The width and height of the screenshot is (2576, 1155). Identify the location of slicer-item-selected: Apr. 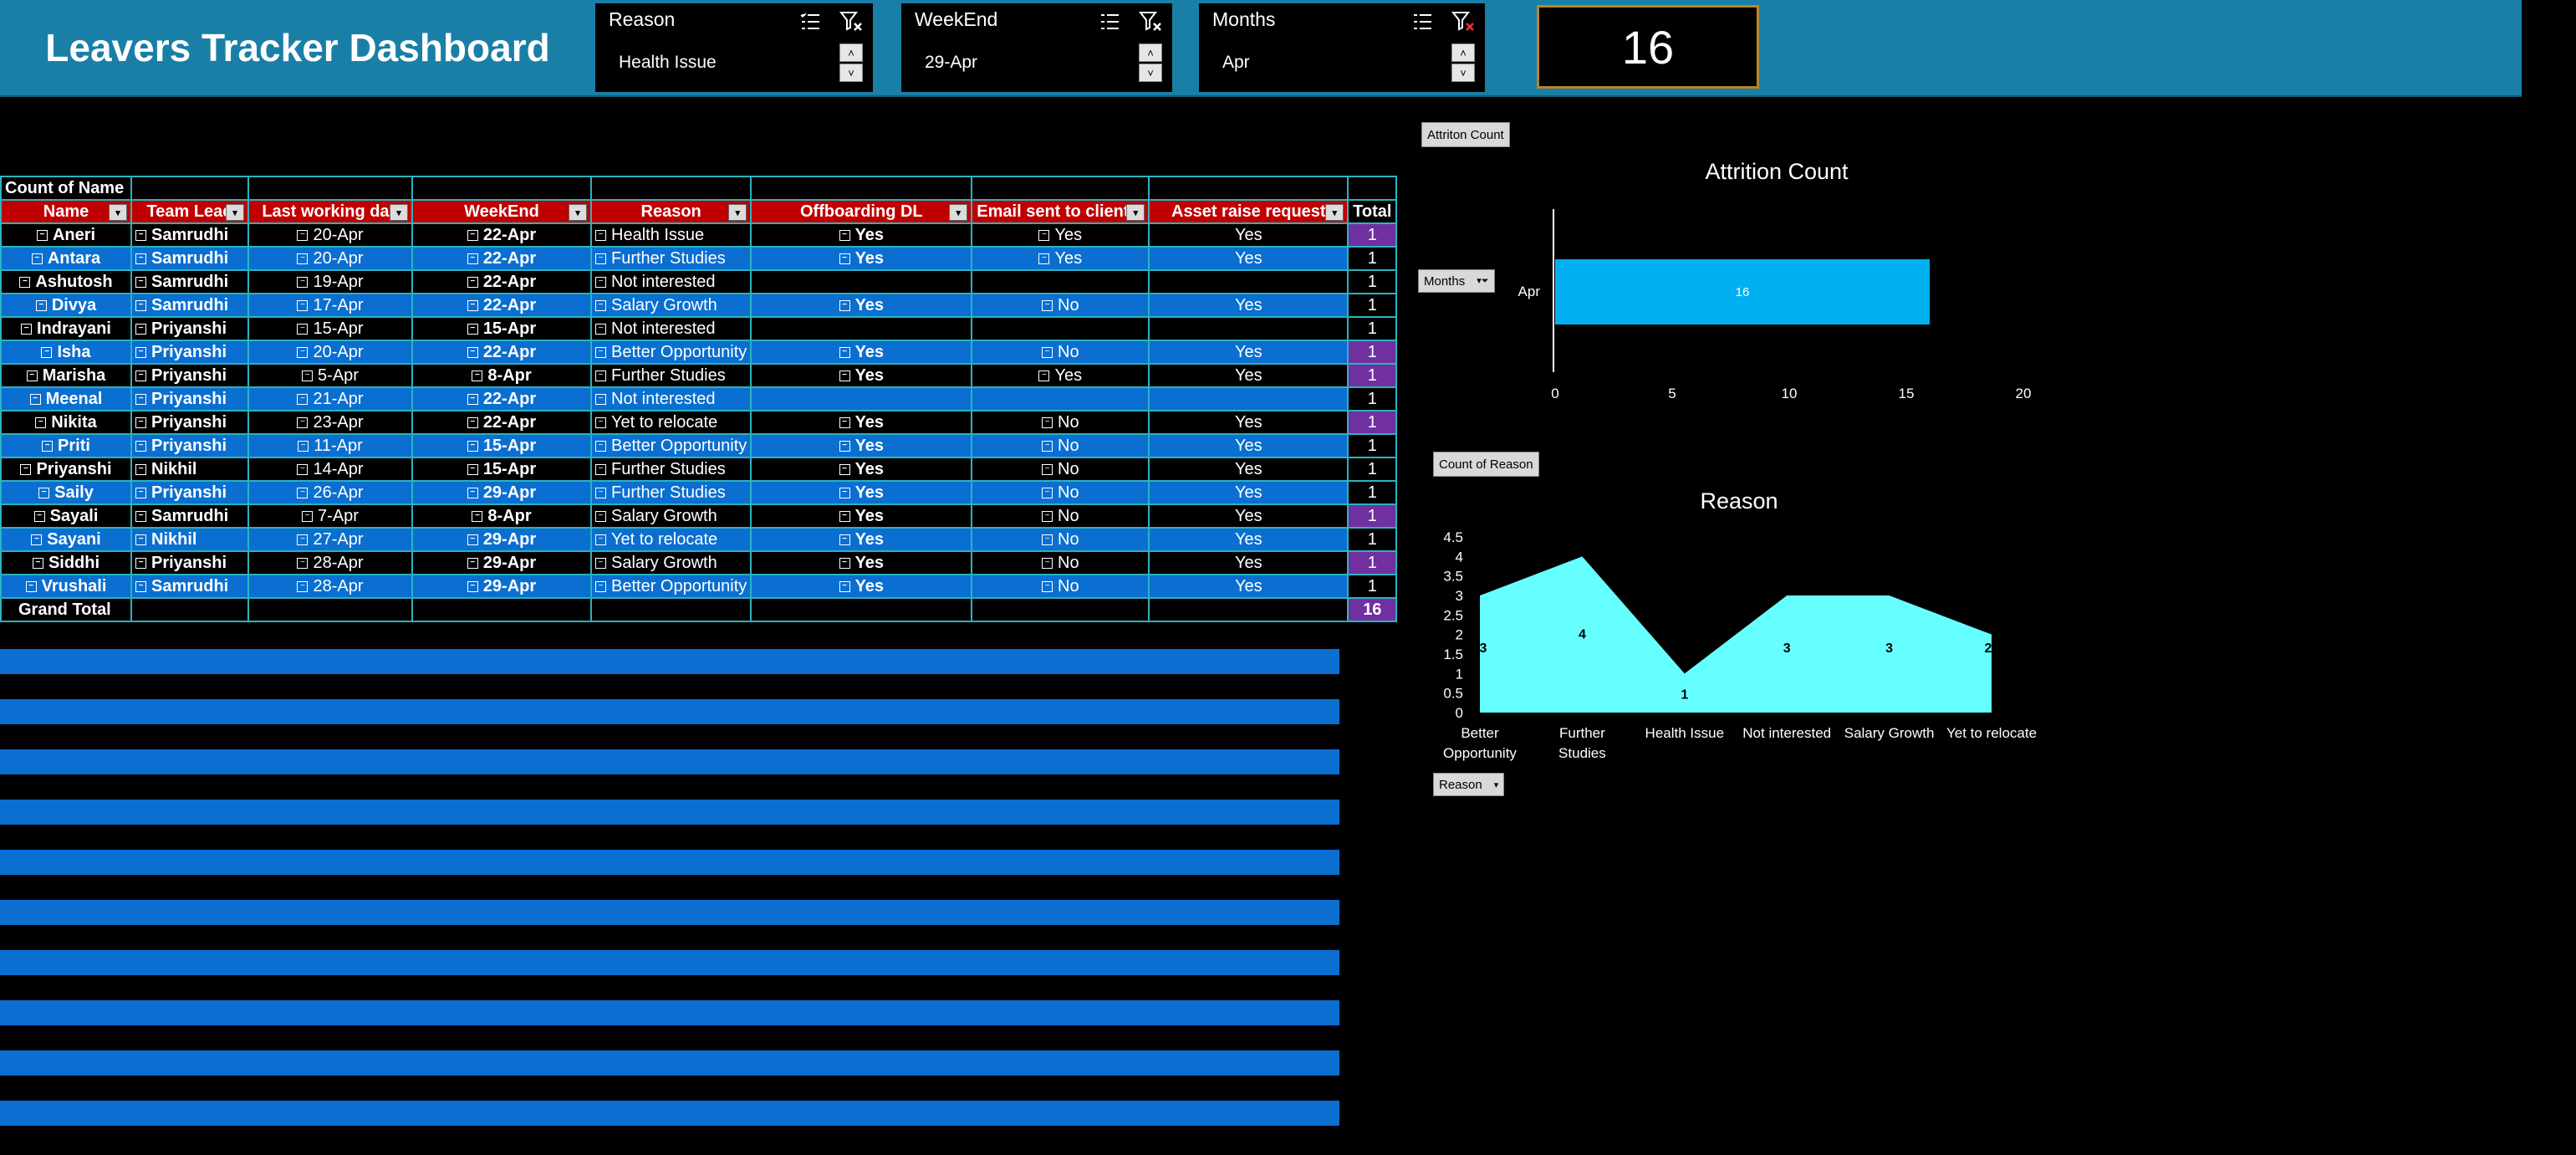
(1325, 62).